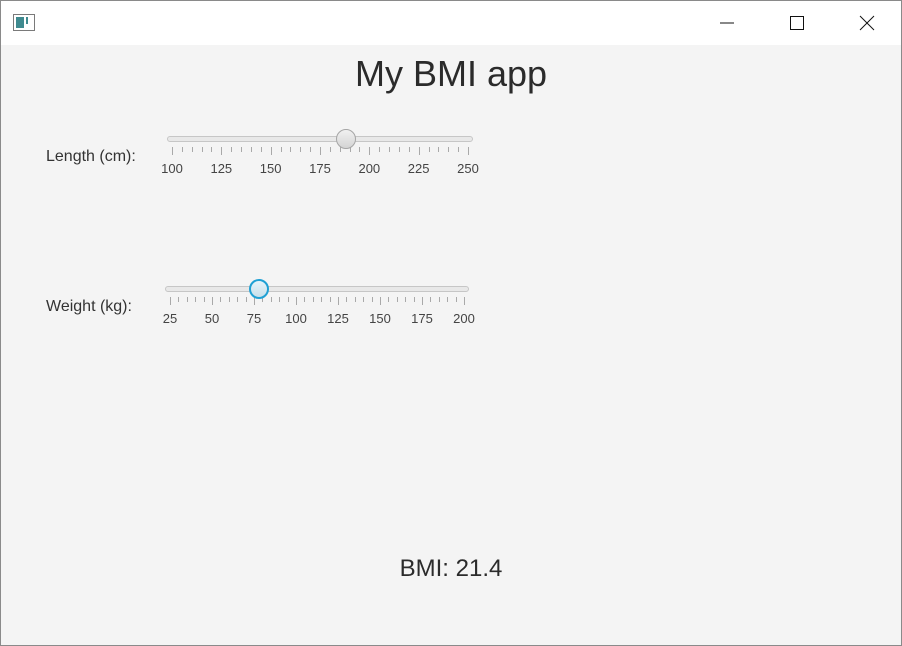 This screenshot has width=902, height=646. I want to click on weight-tick-label: 100, so click(296, 318).